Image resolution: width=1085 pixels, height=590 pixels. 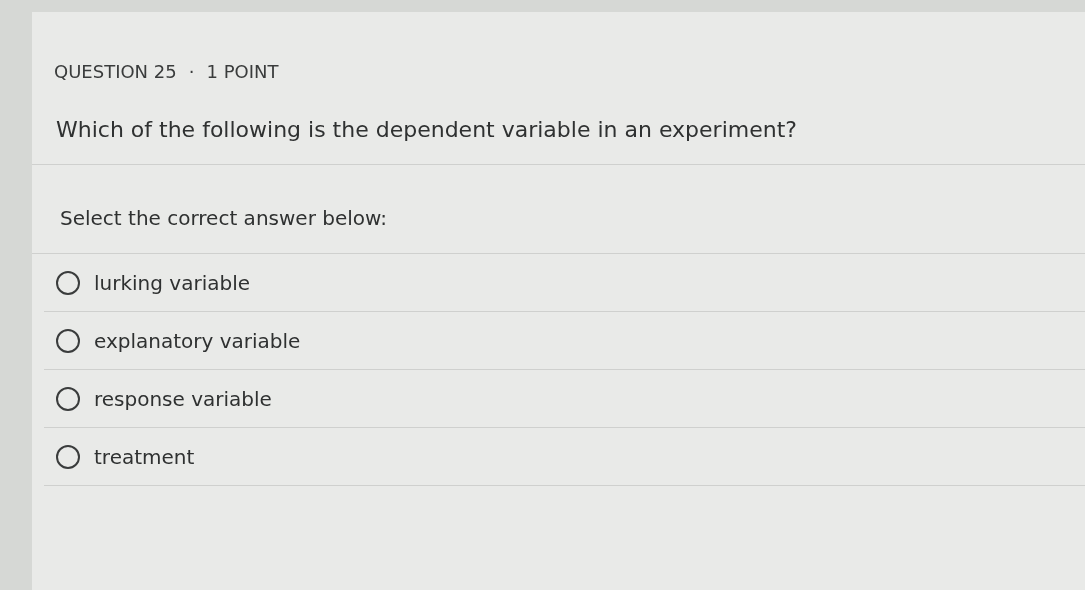 I want to click on question-number: QUESTION 25, so click(x=115, y=72).